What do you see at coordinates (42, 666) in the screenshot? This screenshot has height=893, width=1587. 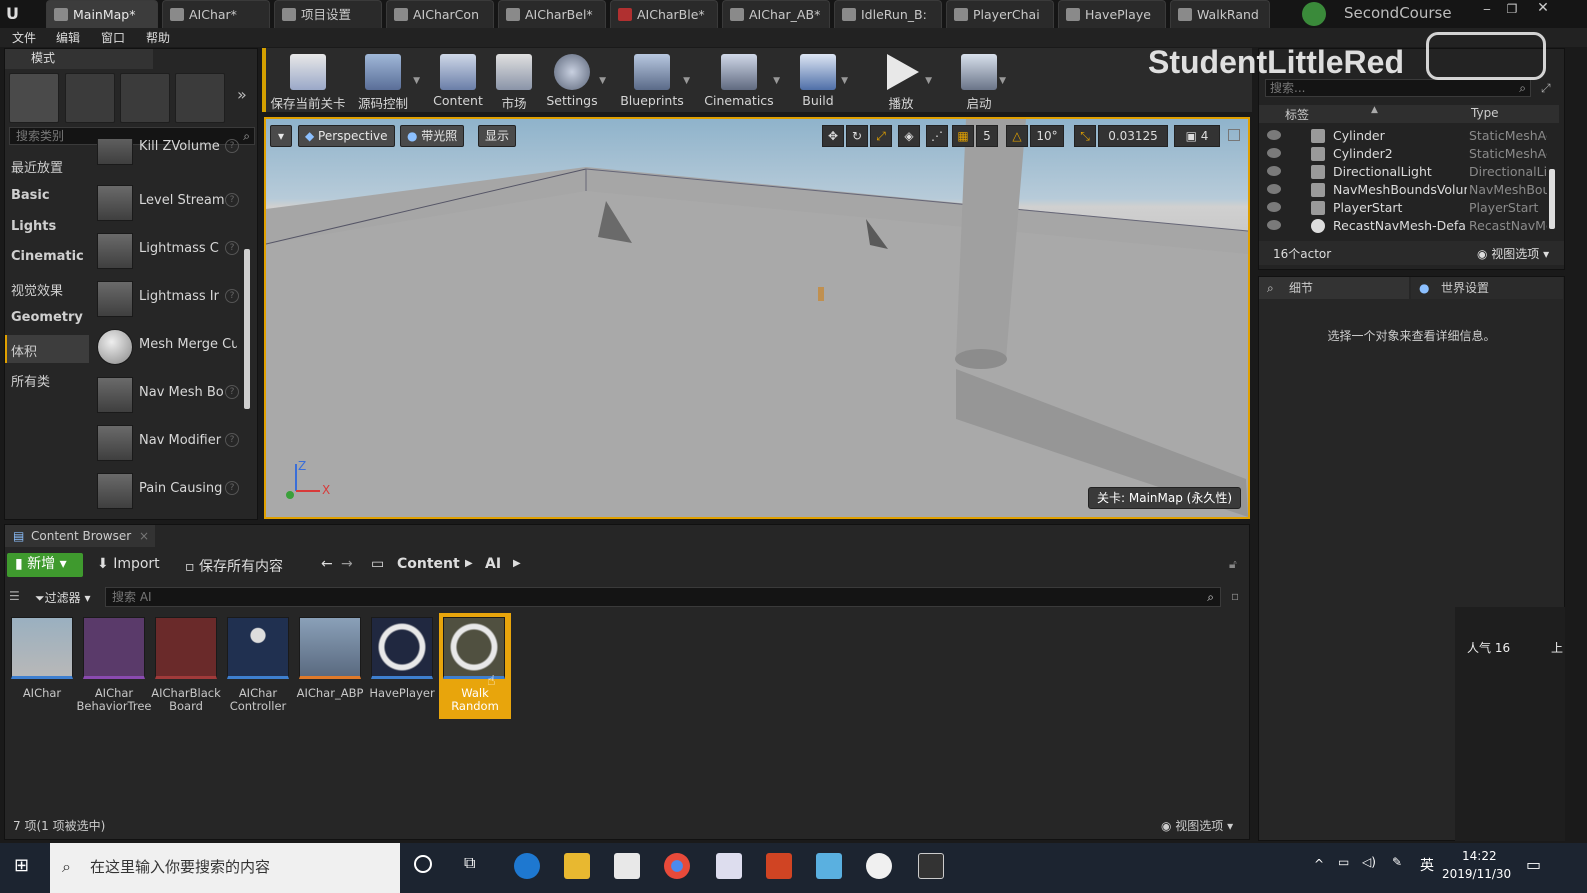 I see `asset-aichar: AIChar` at bounding box center [42, 666].